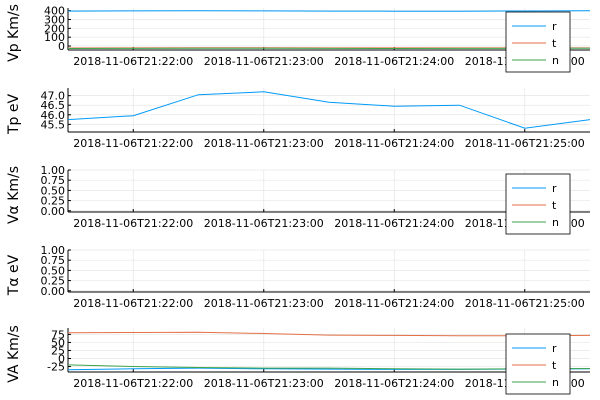 The width and height of the screenshot is (600, 400). What do you see at coordinates (54, 11) in the screenshot?
I see `y-tick-label: 400` at bounding box center [54, 11].